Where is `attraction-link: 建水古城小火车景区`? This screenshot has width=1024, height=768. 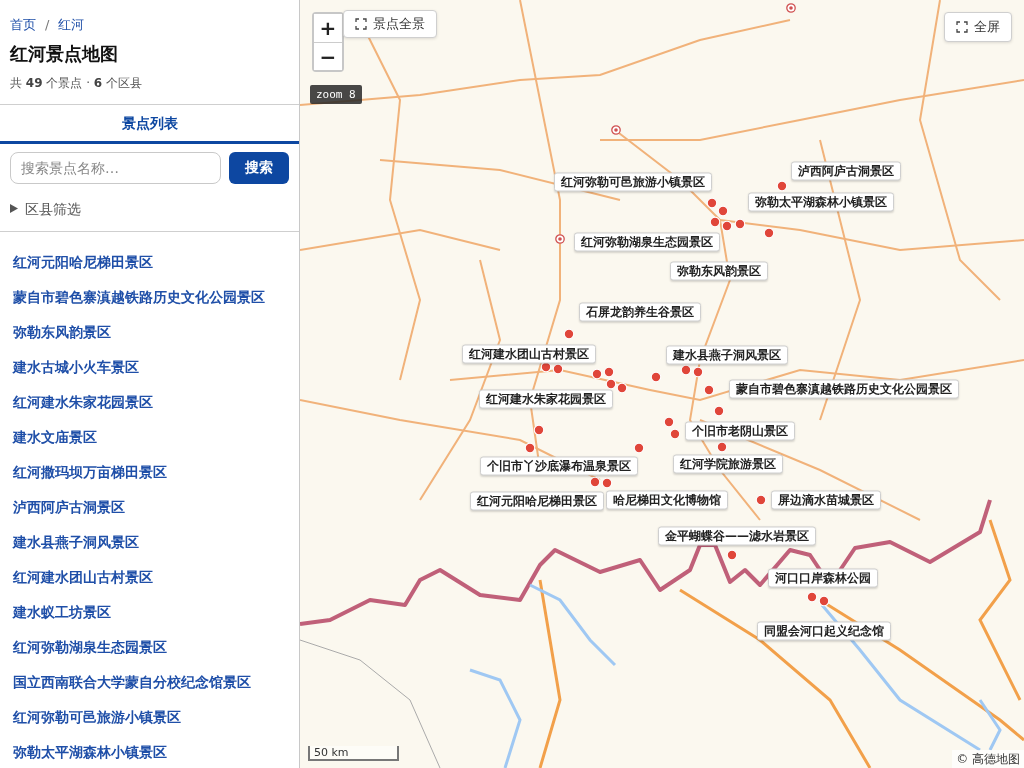
attraction-link: 建水古城小火车景区 is located at coordinates (76, 366).